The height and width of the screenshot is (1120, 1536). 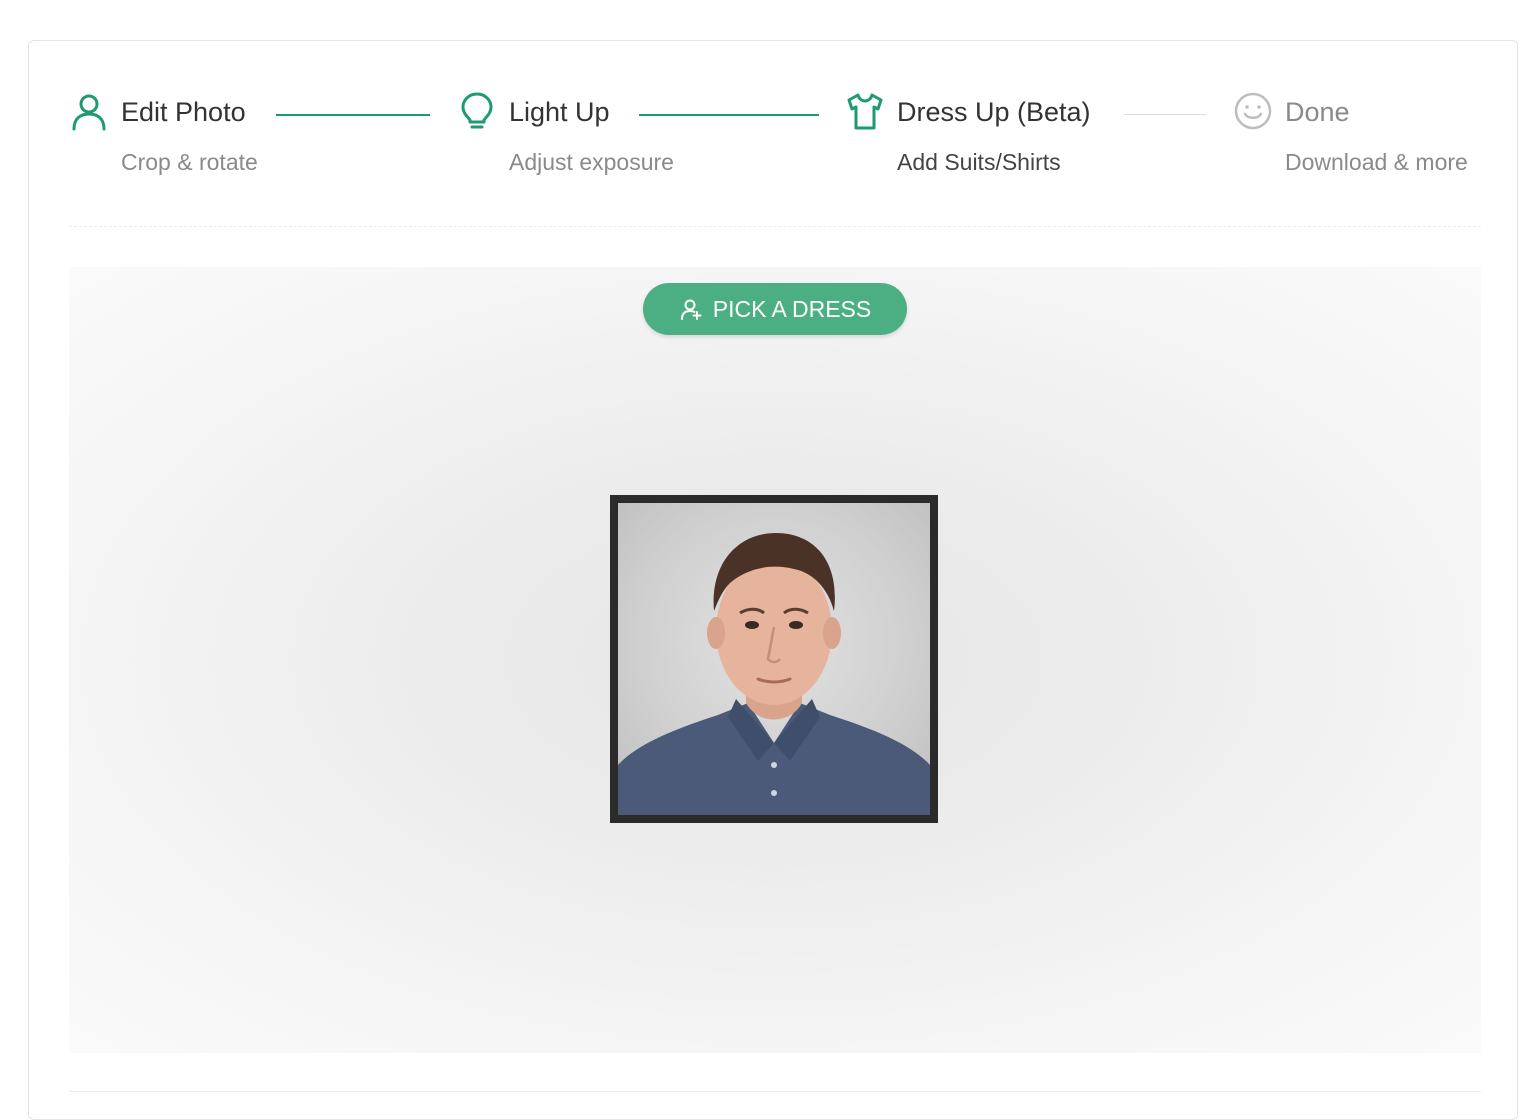 What do you see at coordinates (1317, 112) in the screenshot?
I see `step-title: Done` at bounding box center [1317, 112].